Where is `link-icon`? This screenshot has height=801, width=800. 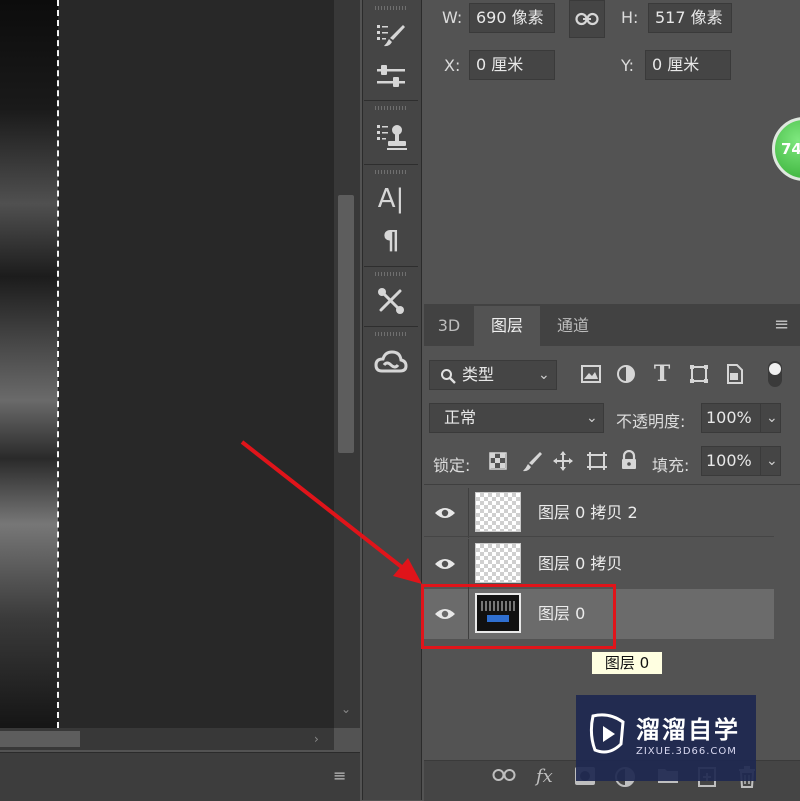 link-icon is located at coordinates (587, 19).